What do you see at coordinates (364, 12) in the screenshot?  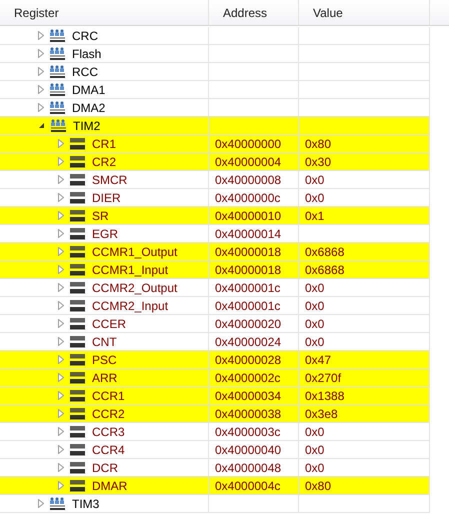 I see `column-header: Value` at bounding box center [364, 12].